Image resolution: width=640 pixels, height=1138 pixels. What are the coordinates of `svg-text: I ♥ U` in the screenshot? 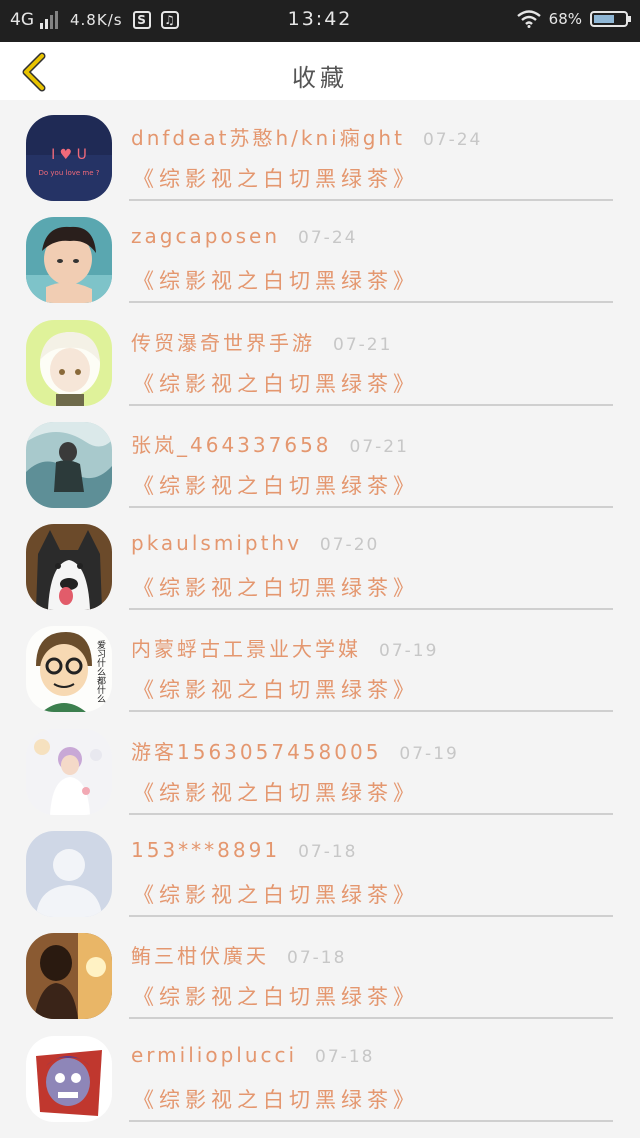 It's located at (69, 155).